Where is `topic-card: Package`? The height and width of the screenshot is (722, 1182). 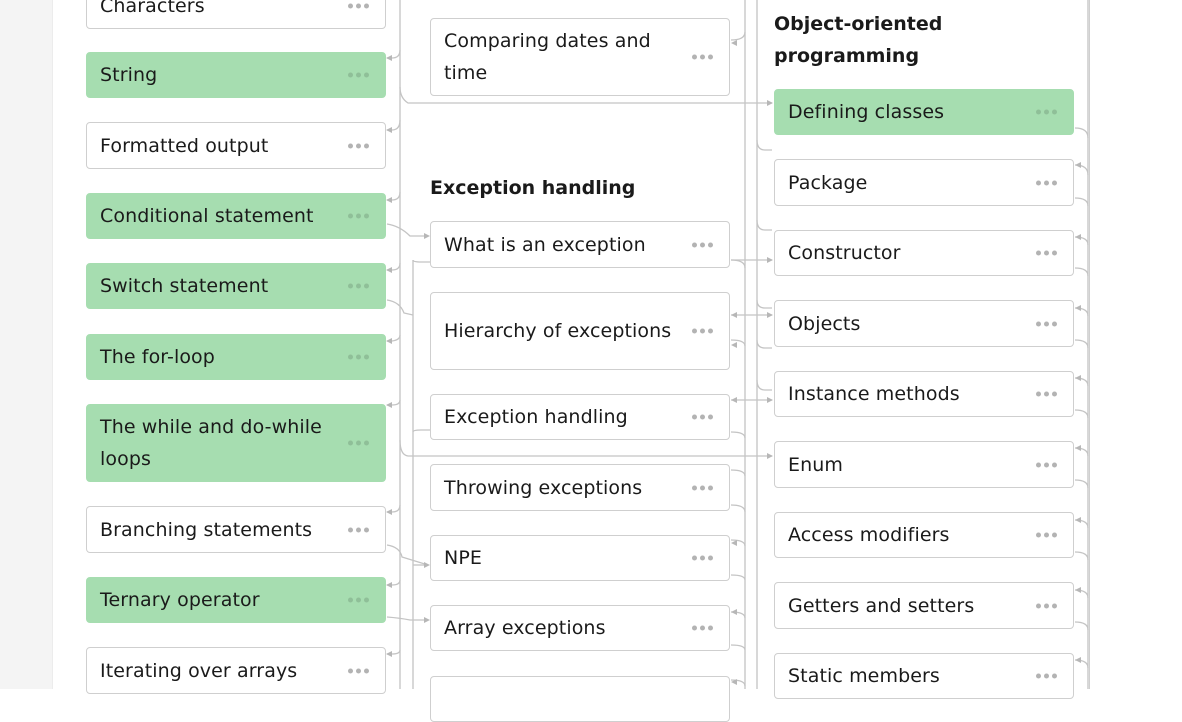 topic-card: Package is located at coordinates (924, 182).